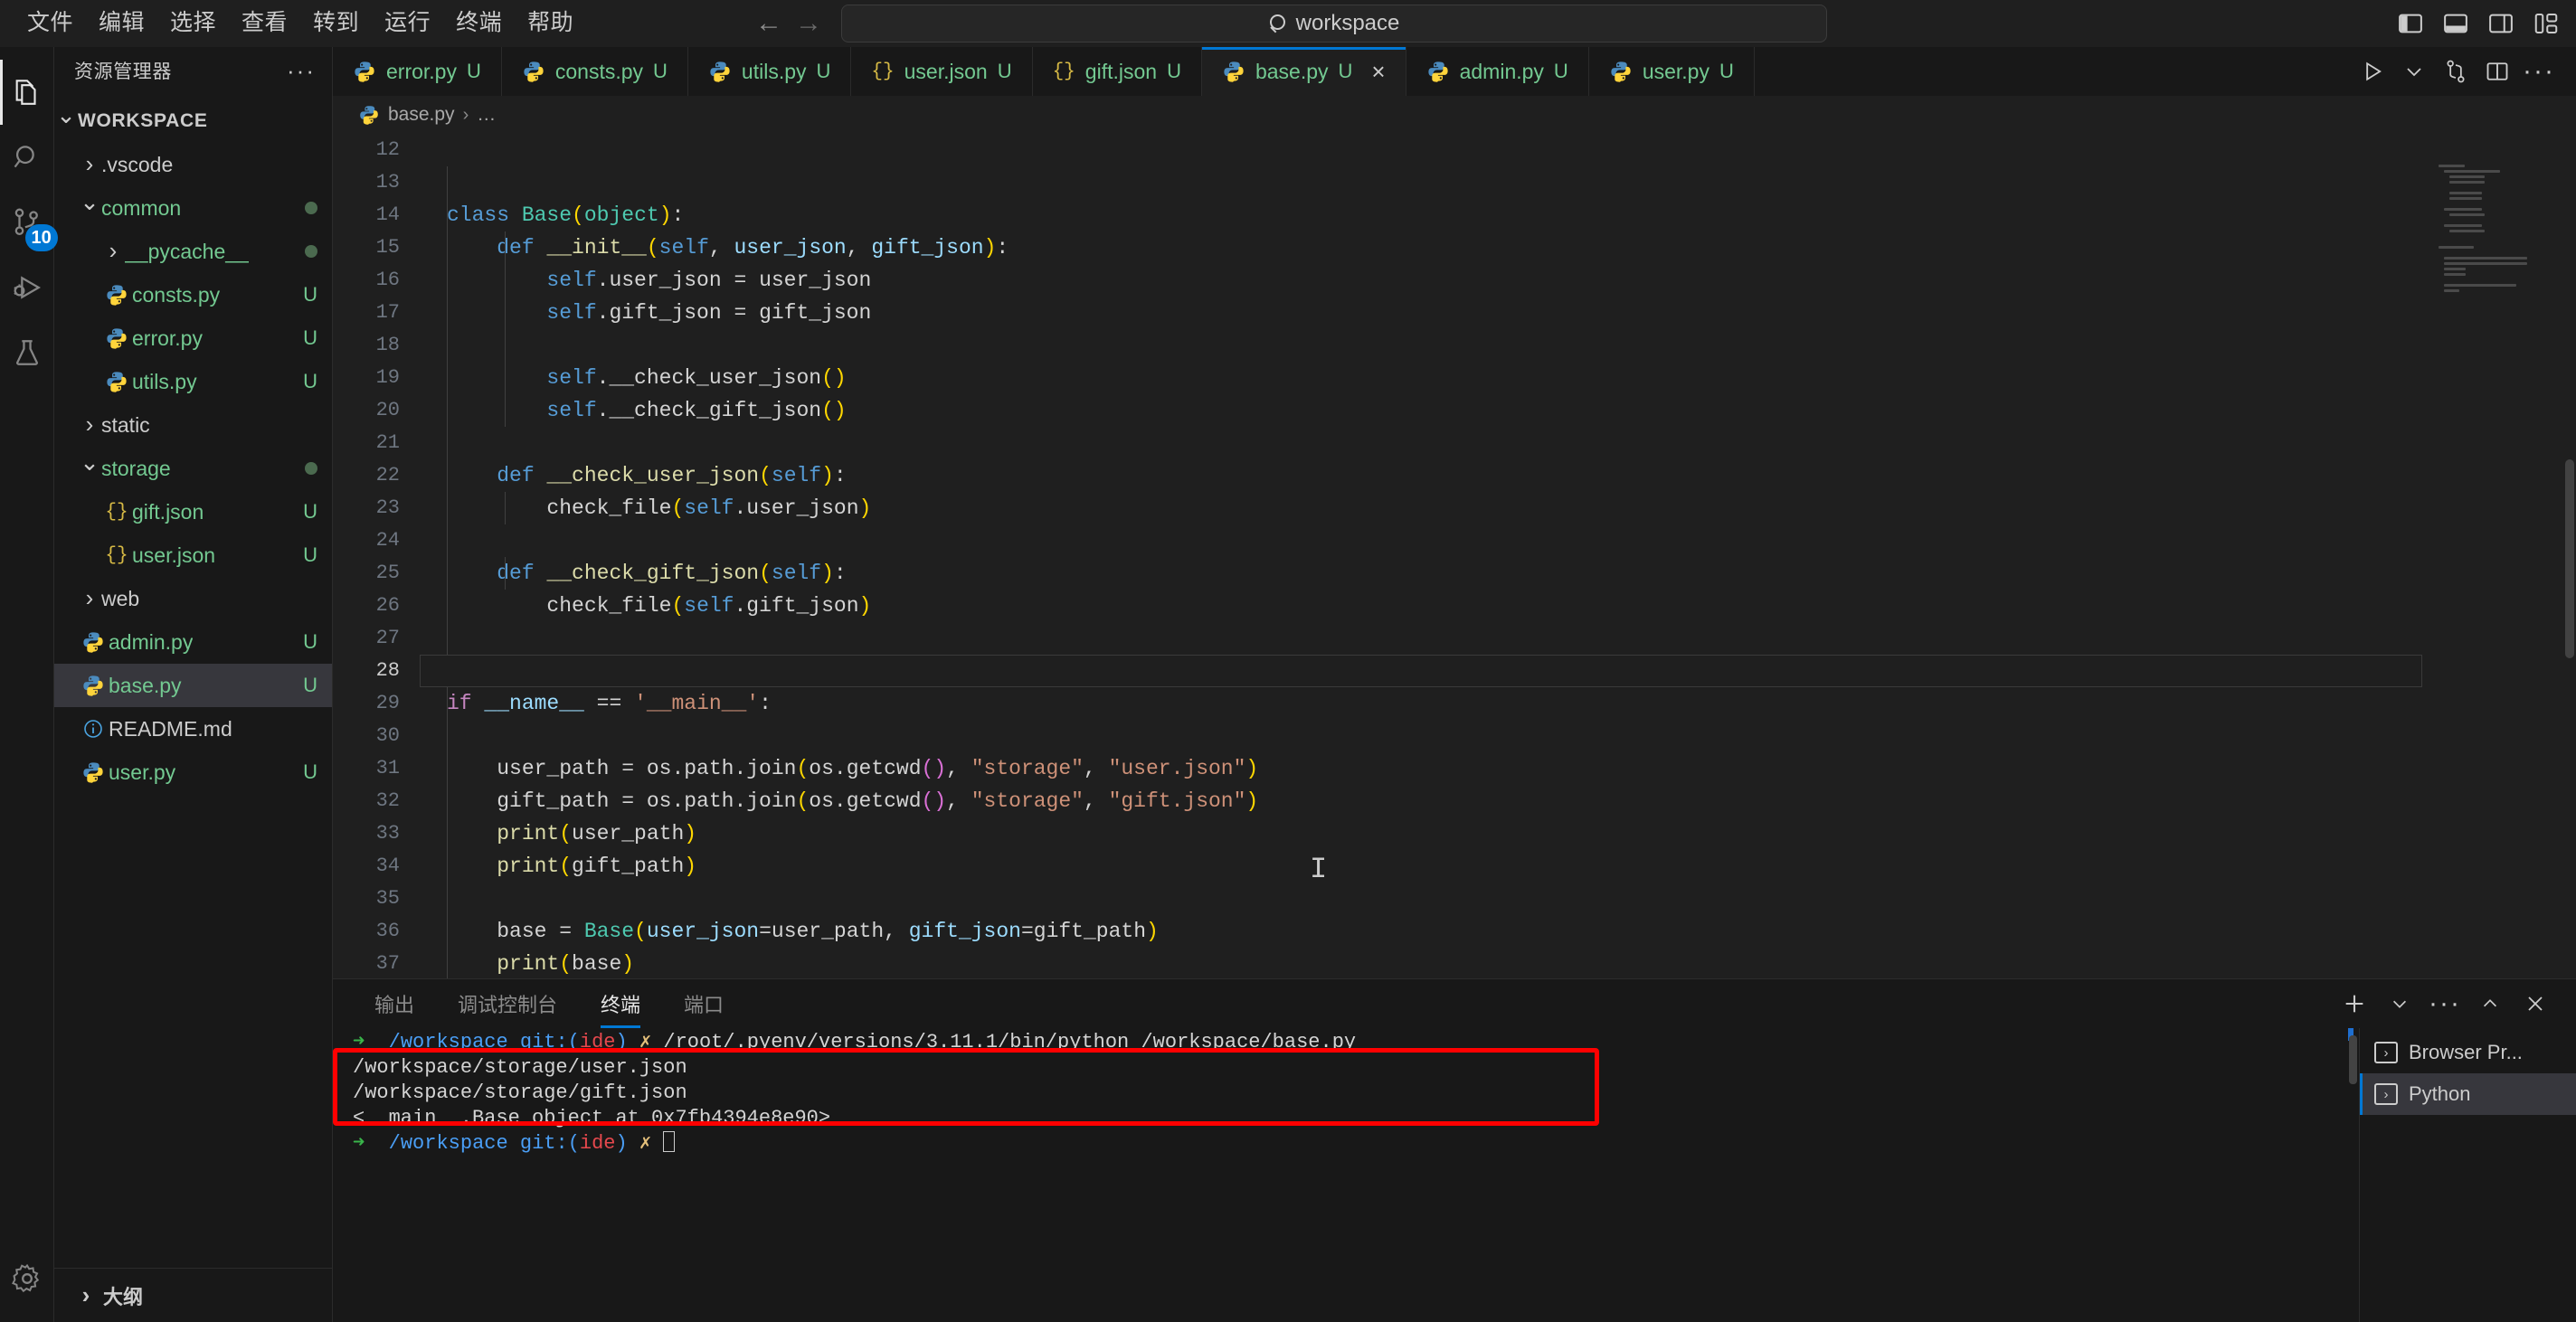  What do you see at coordinates (193, 381) in the screenshot?
I see `tree-item-utils-py: utils.py U` at bounding box center [193, 381].